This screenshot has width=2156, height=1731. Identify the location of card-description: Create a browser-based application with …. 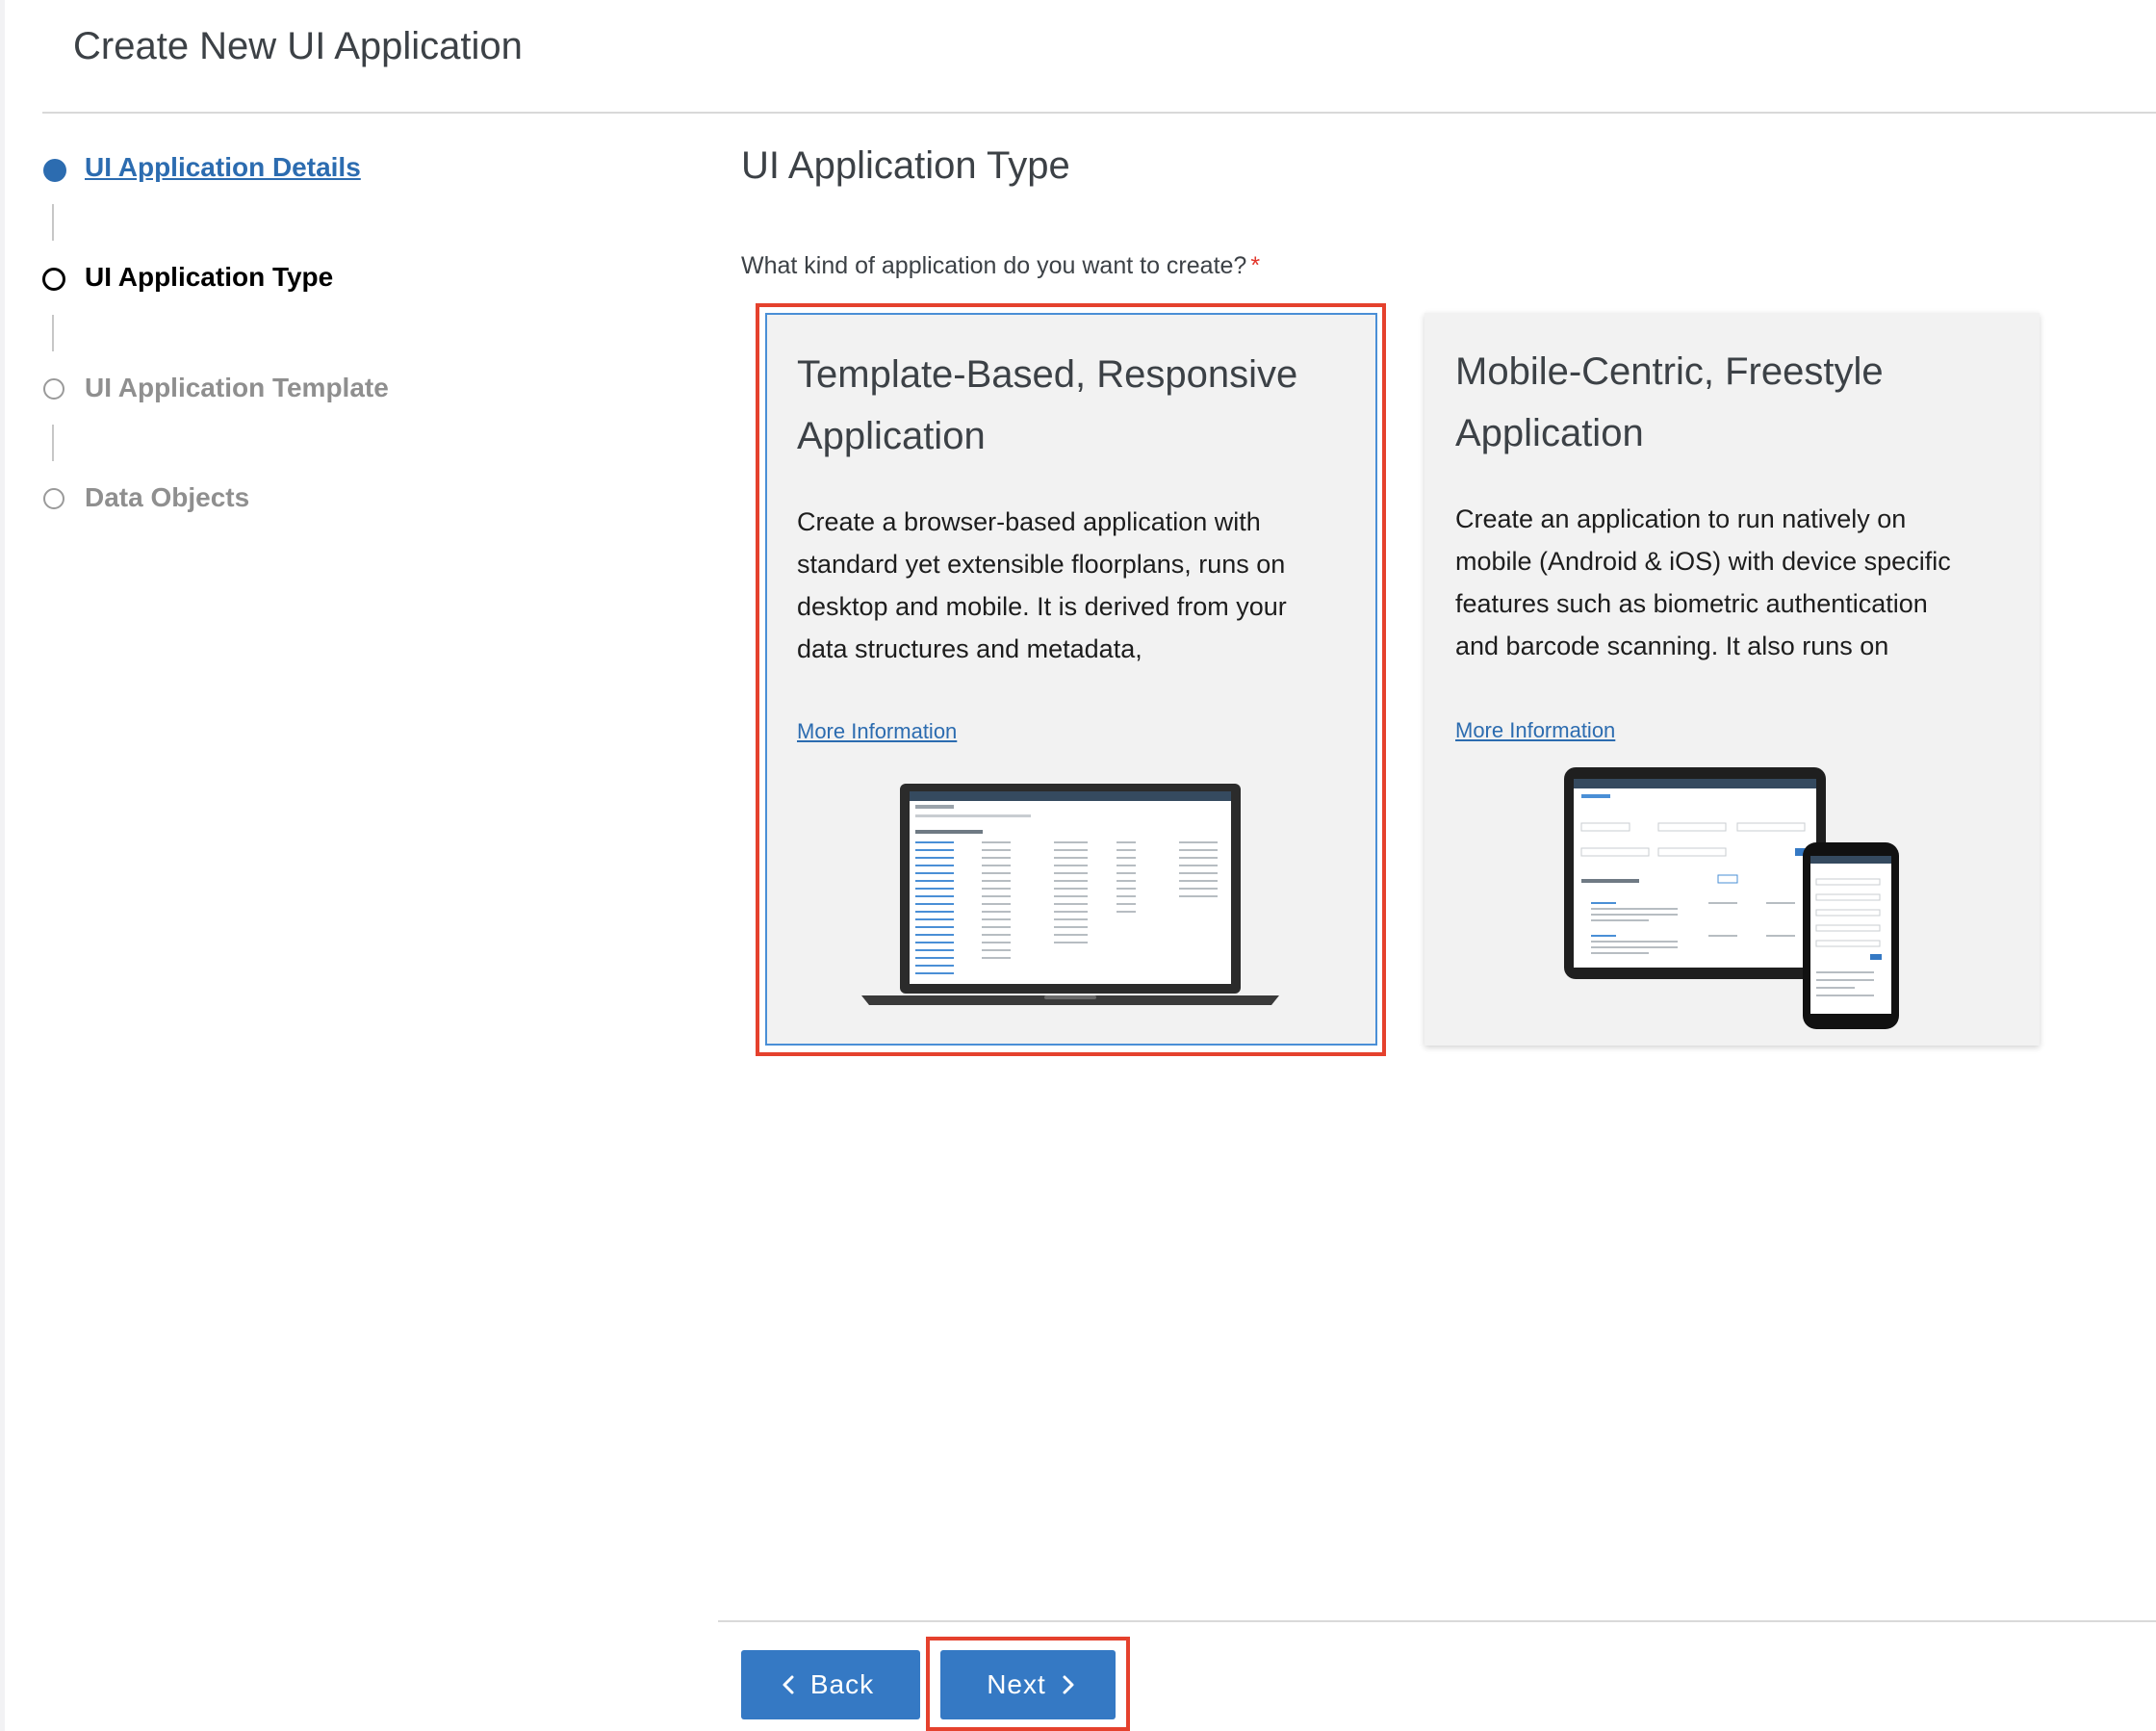
(1042, 585).